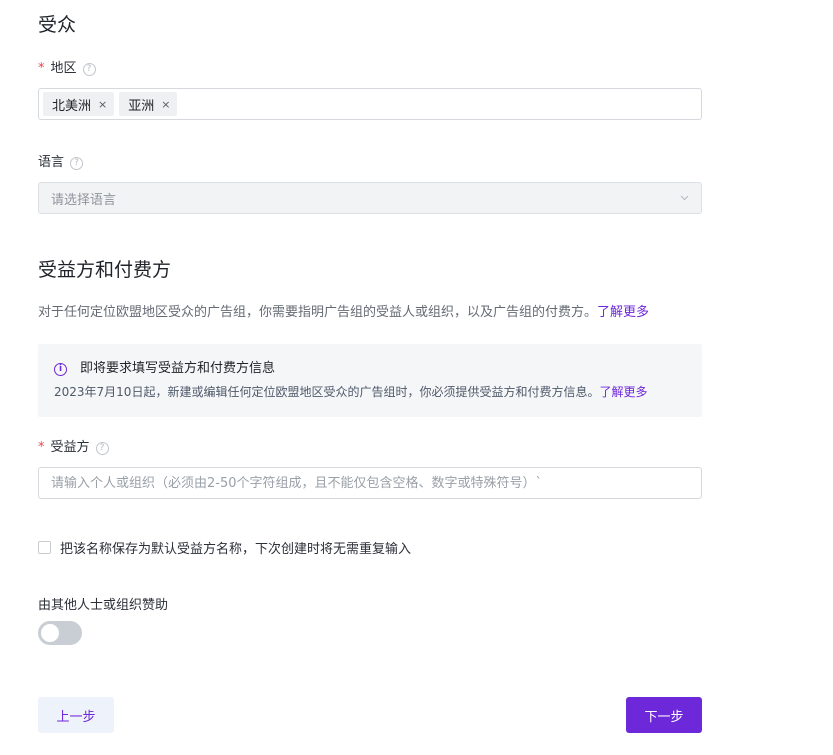  I want to click on language-label-text: 语言, so click(51, 162).